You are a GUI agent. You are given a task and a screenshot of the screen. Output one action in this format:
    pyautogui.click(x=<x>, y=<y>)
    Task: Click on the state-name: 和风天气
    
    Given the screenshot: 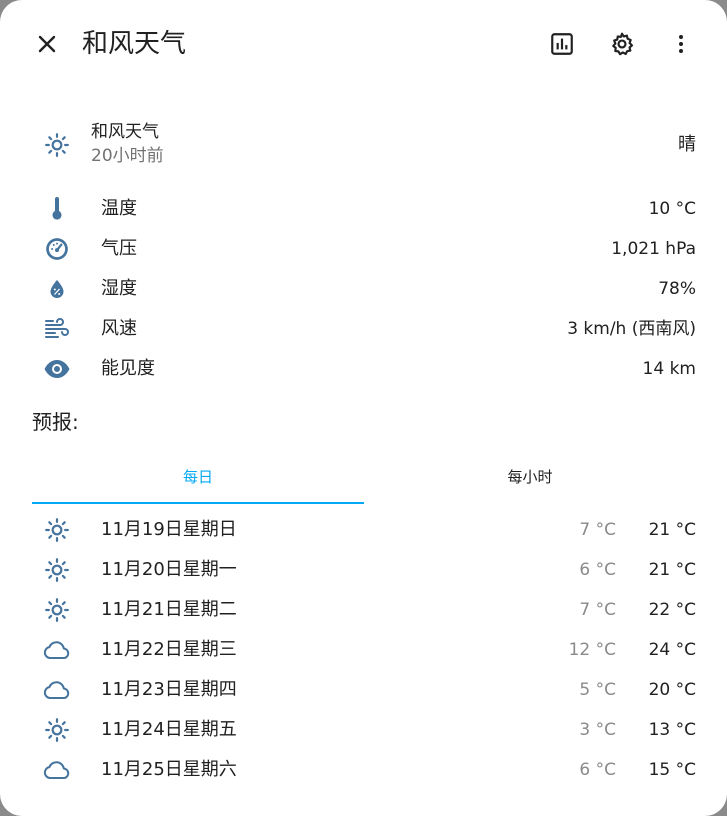 What is the action you would take?
    pyautogui.click(x=125, y=132)
    